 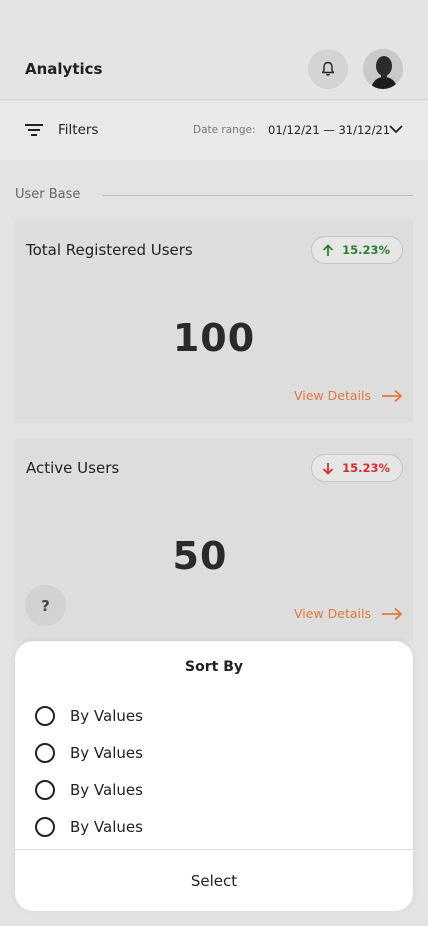 I want to click on filter-bar: Filters Date range: 01/12/21 — 31/12/21, so click(x=214, y=130).